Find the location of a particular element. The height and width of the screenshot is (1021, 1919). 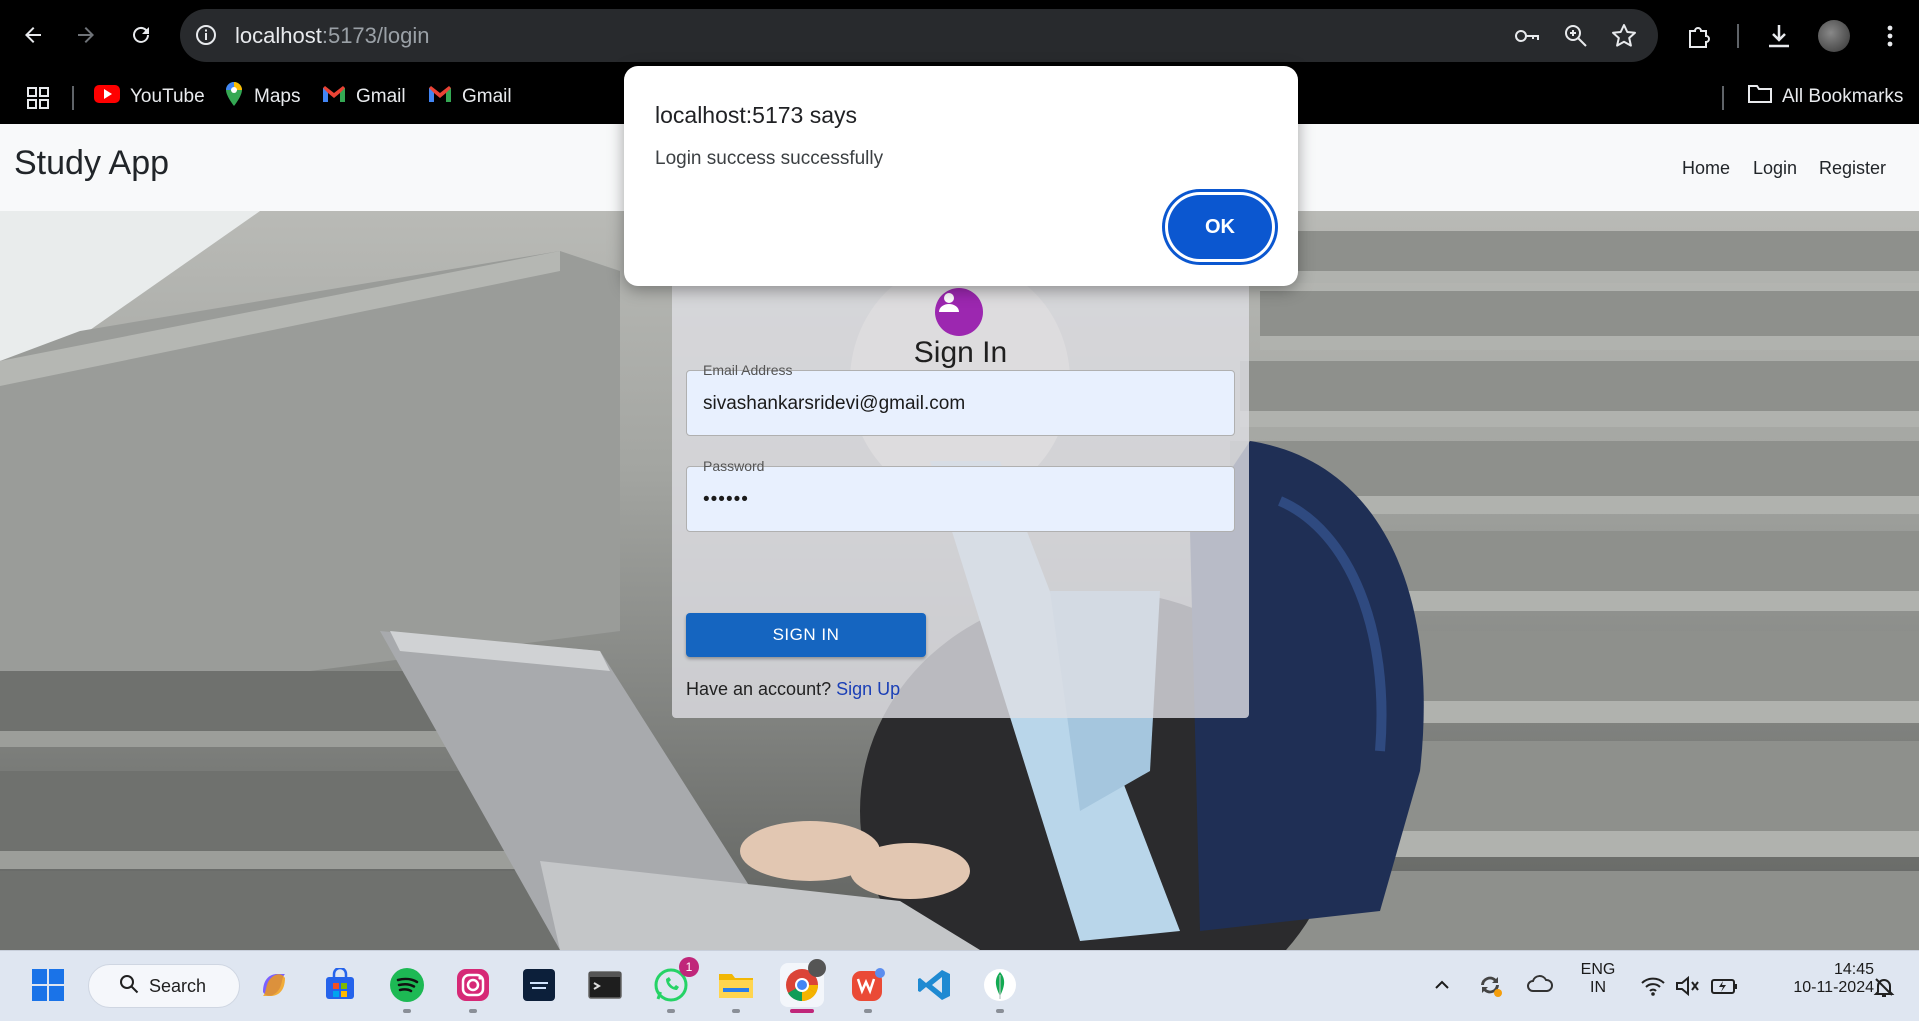

folder-icon is located at coordinates (1760, 97).